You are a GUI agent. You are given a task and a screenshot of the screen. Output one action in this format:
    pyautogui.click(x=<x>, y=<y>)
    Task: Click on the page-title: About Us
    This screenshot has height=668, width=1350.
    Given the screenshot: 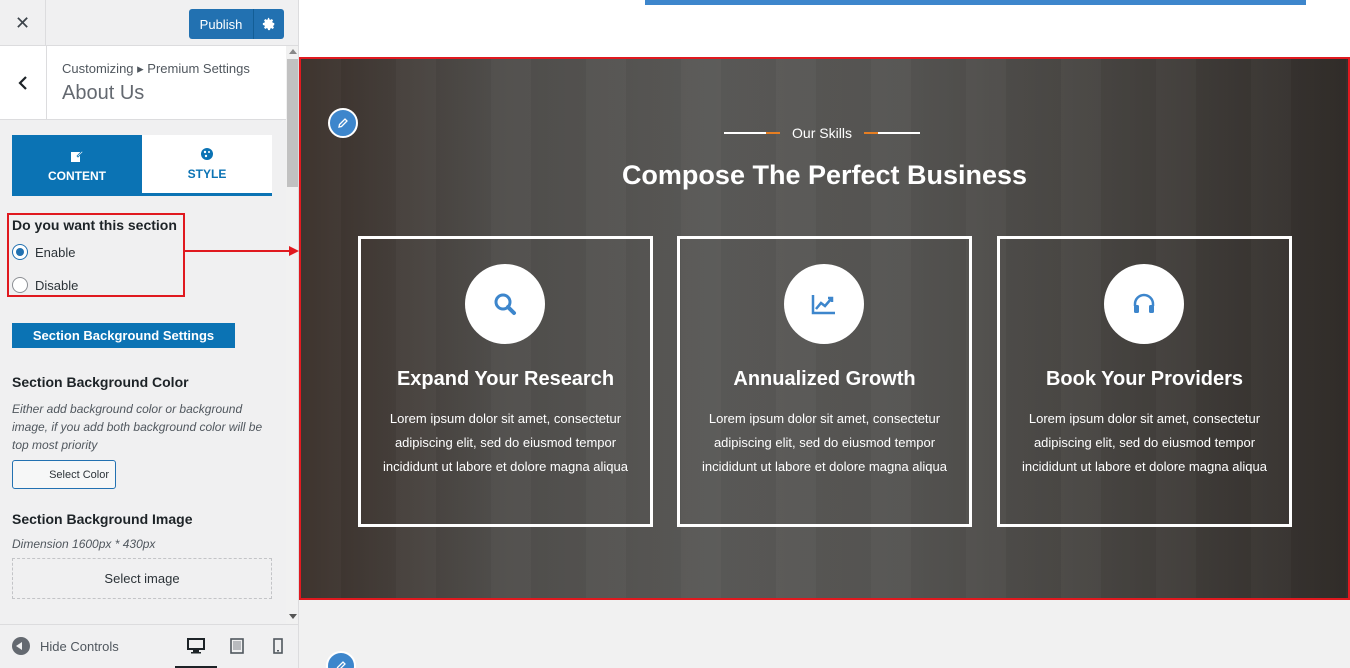 What is the action you would take?
    pyautogui.click(x=103, y=93)
    